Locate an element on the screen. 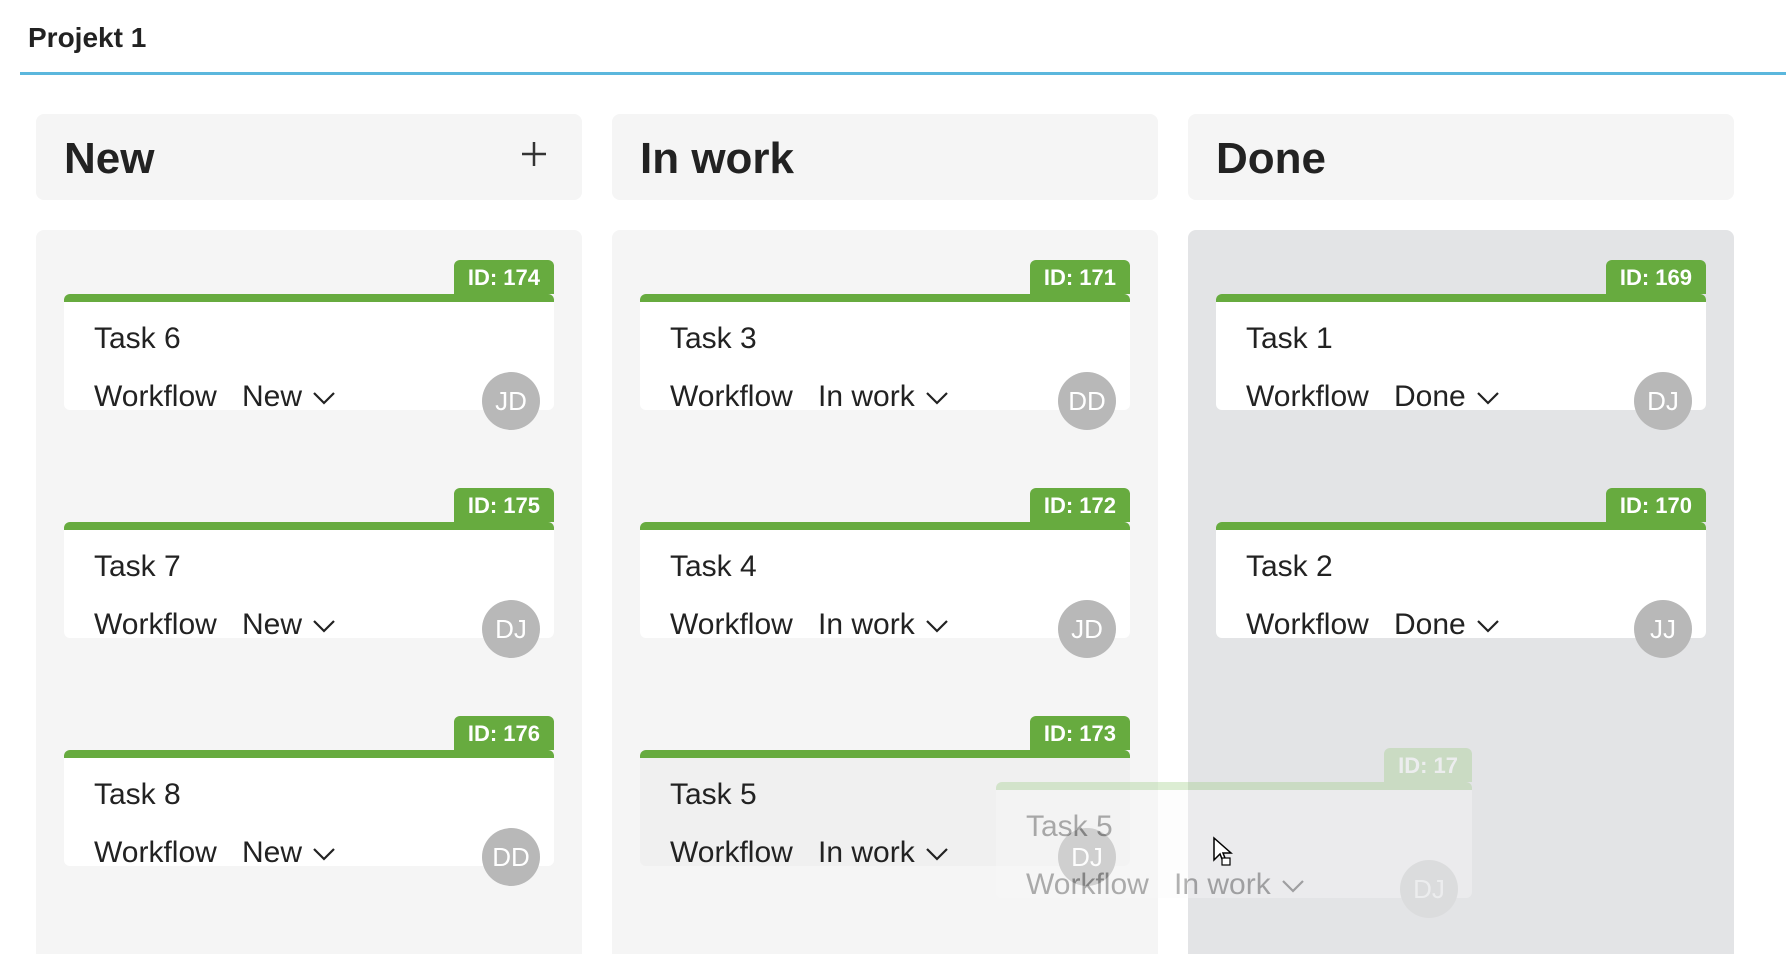 This screenshot has width=1786, height=954. id-badge: ID: 172 is located at coordinates (1079, 505).